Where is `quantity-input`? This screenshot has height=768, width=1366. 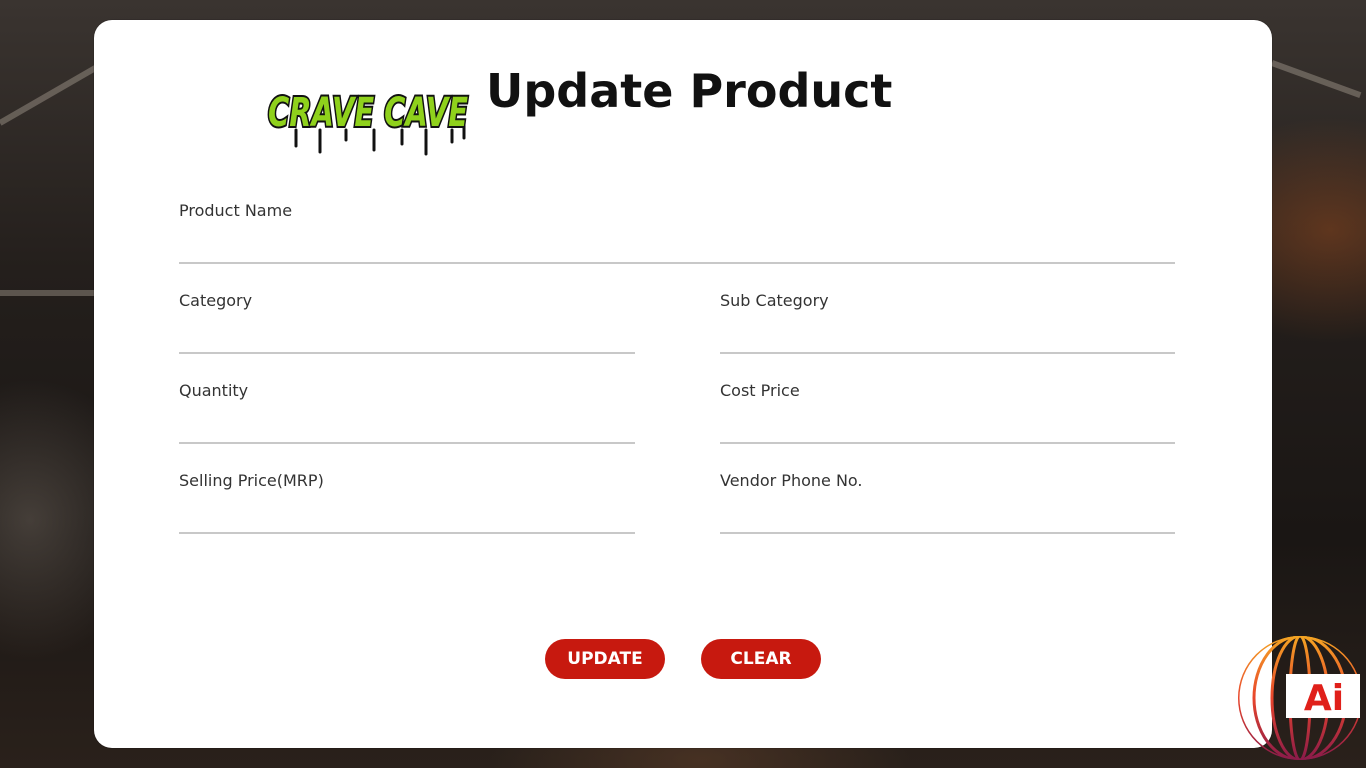 quantity-input is located at coordinates (407, 429).